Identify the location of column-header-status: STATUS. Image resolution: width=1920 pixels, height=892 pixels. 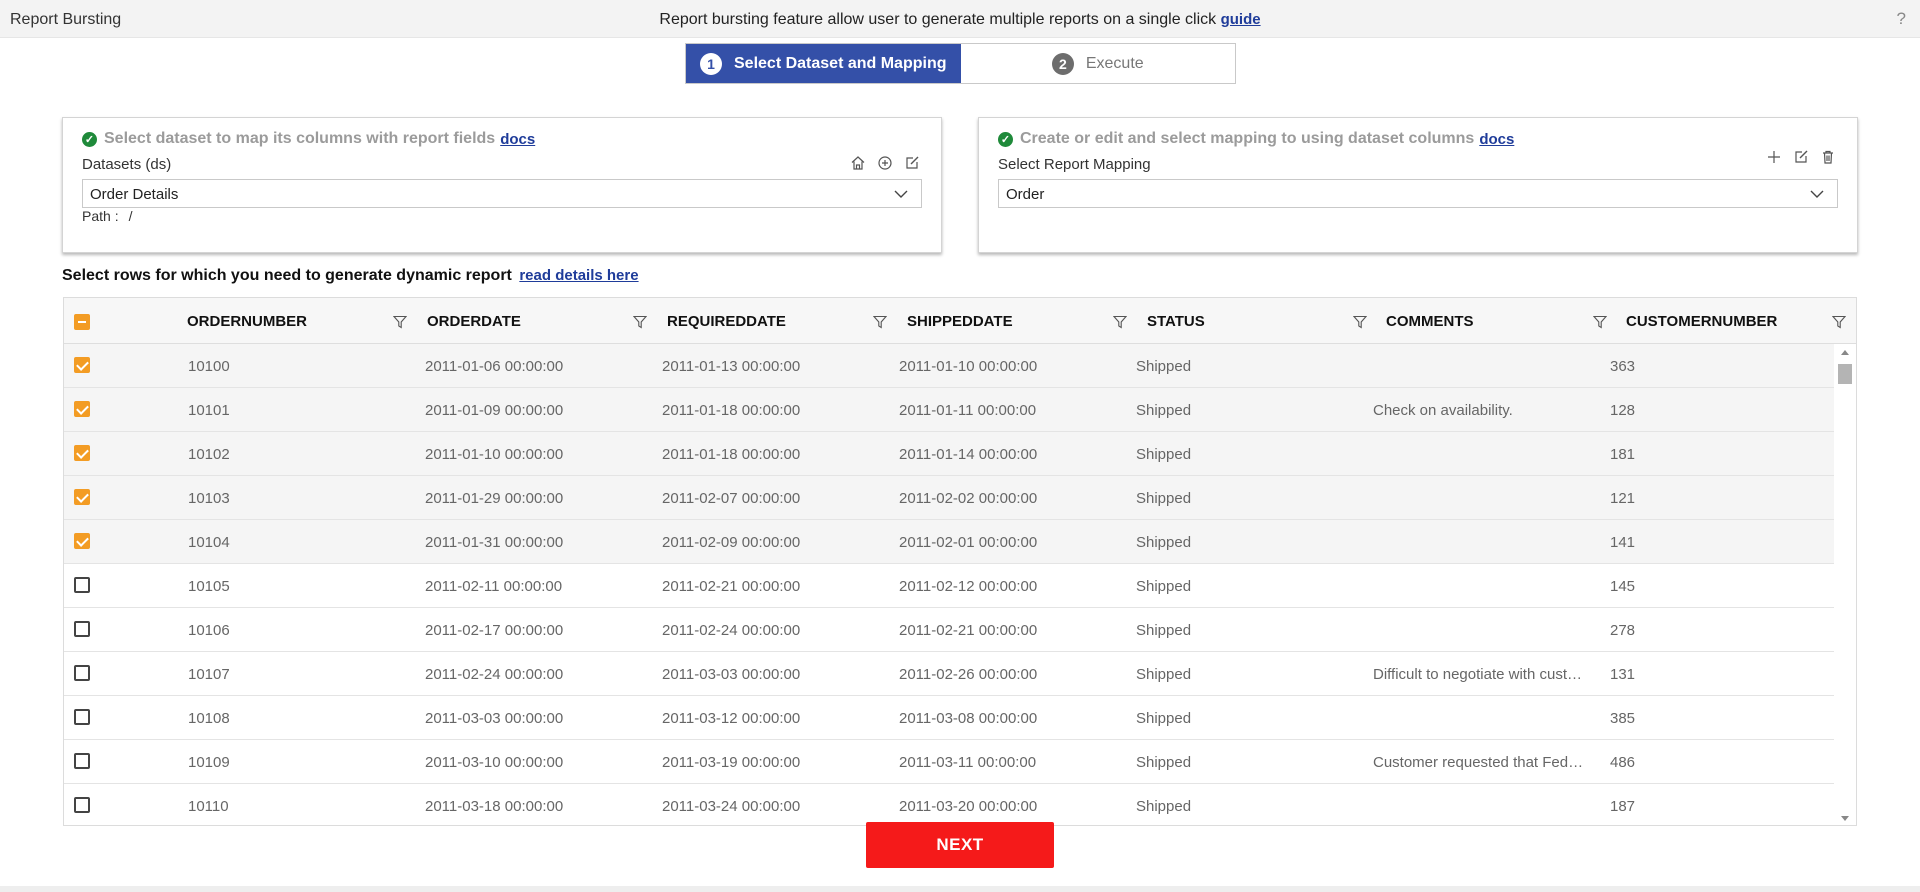
(1176, 321).